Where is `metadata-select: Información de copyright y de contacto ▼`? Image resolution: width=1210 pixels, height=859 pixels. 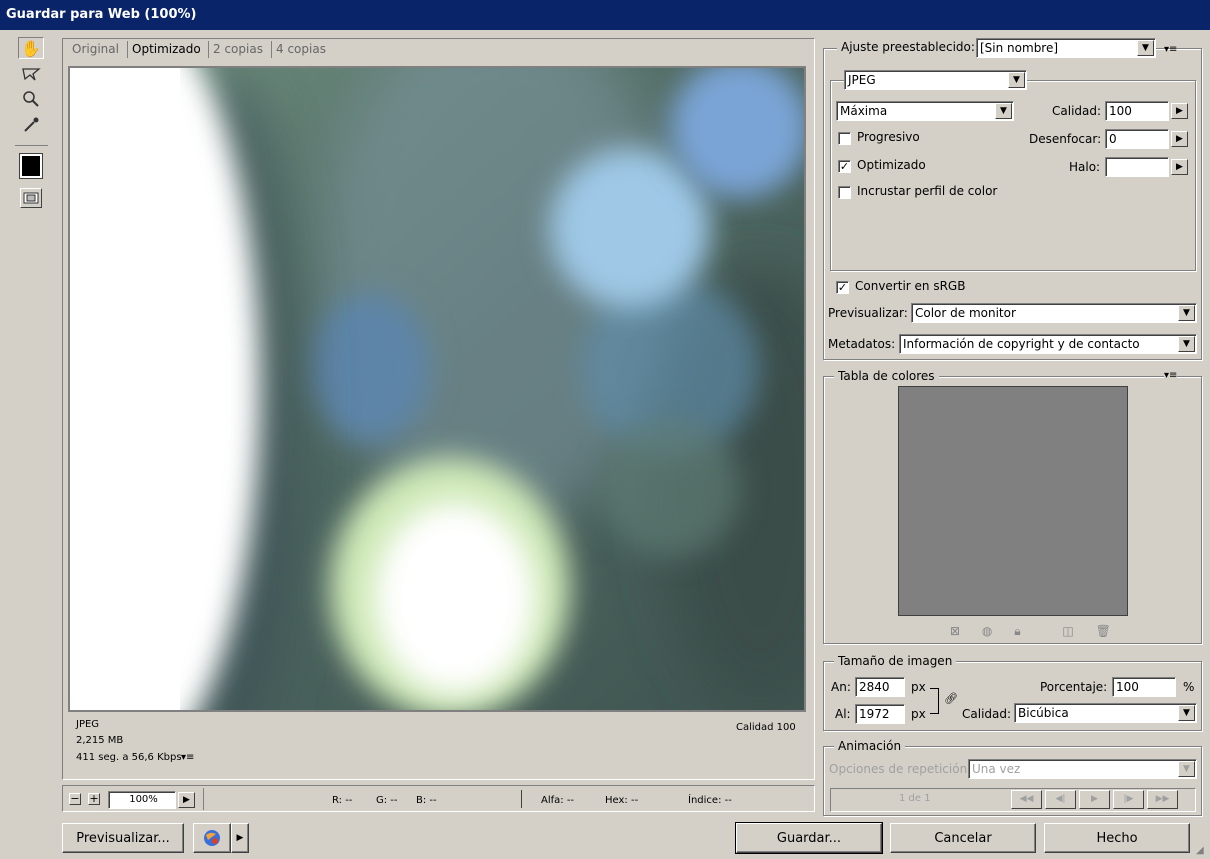 metadata-select: Información de copyright y de contacto ▼ is located at coordinates (1048, 344).